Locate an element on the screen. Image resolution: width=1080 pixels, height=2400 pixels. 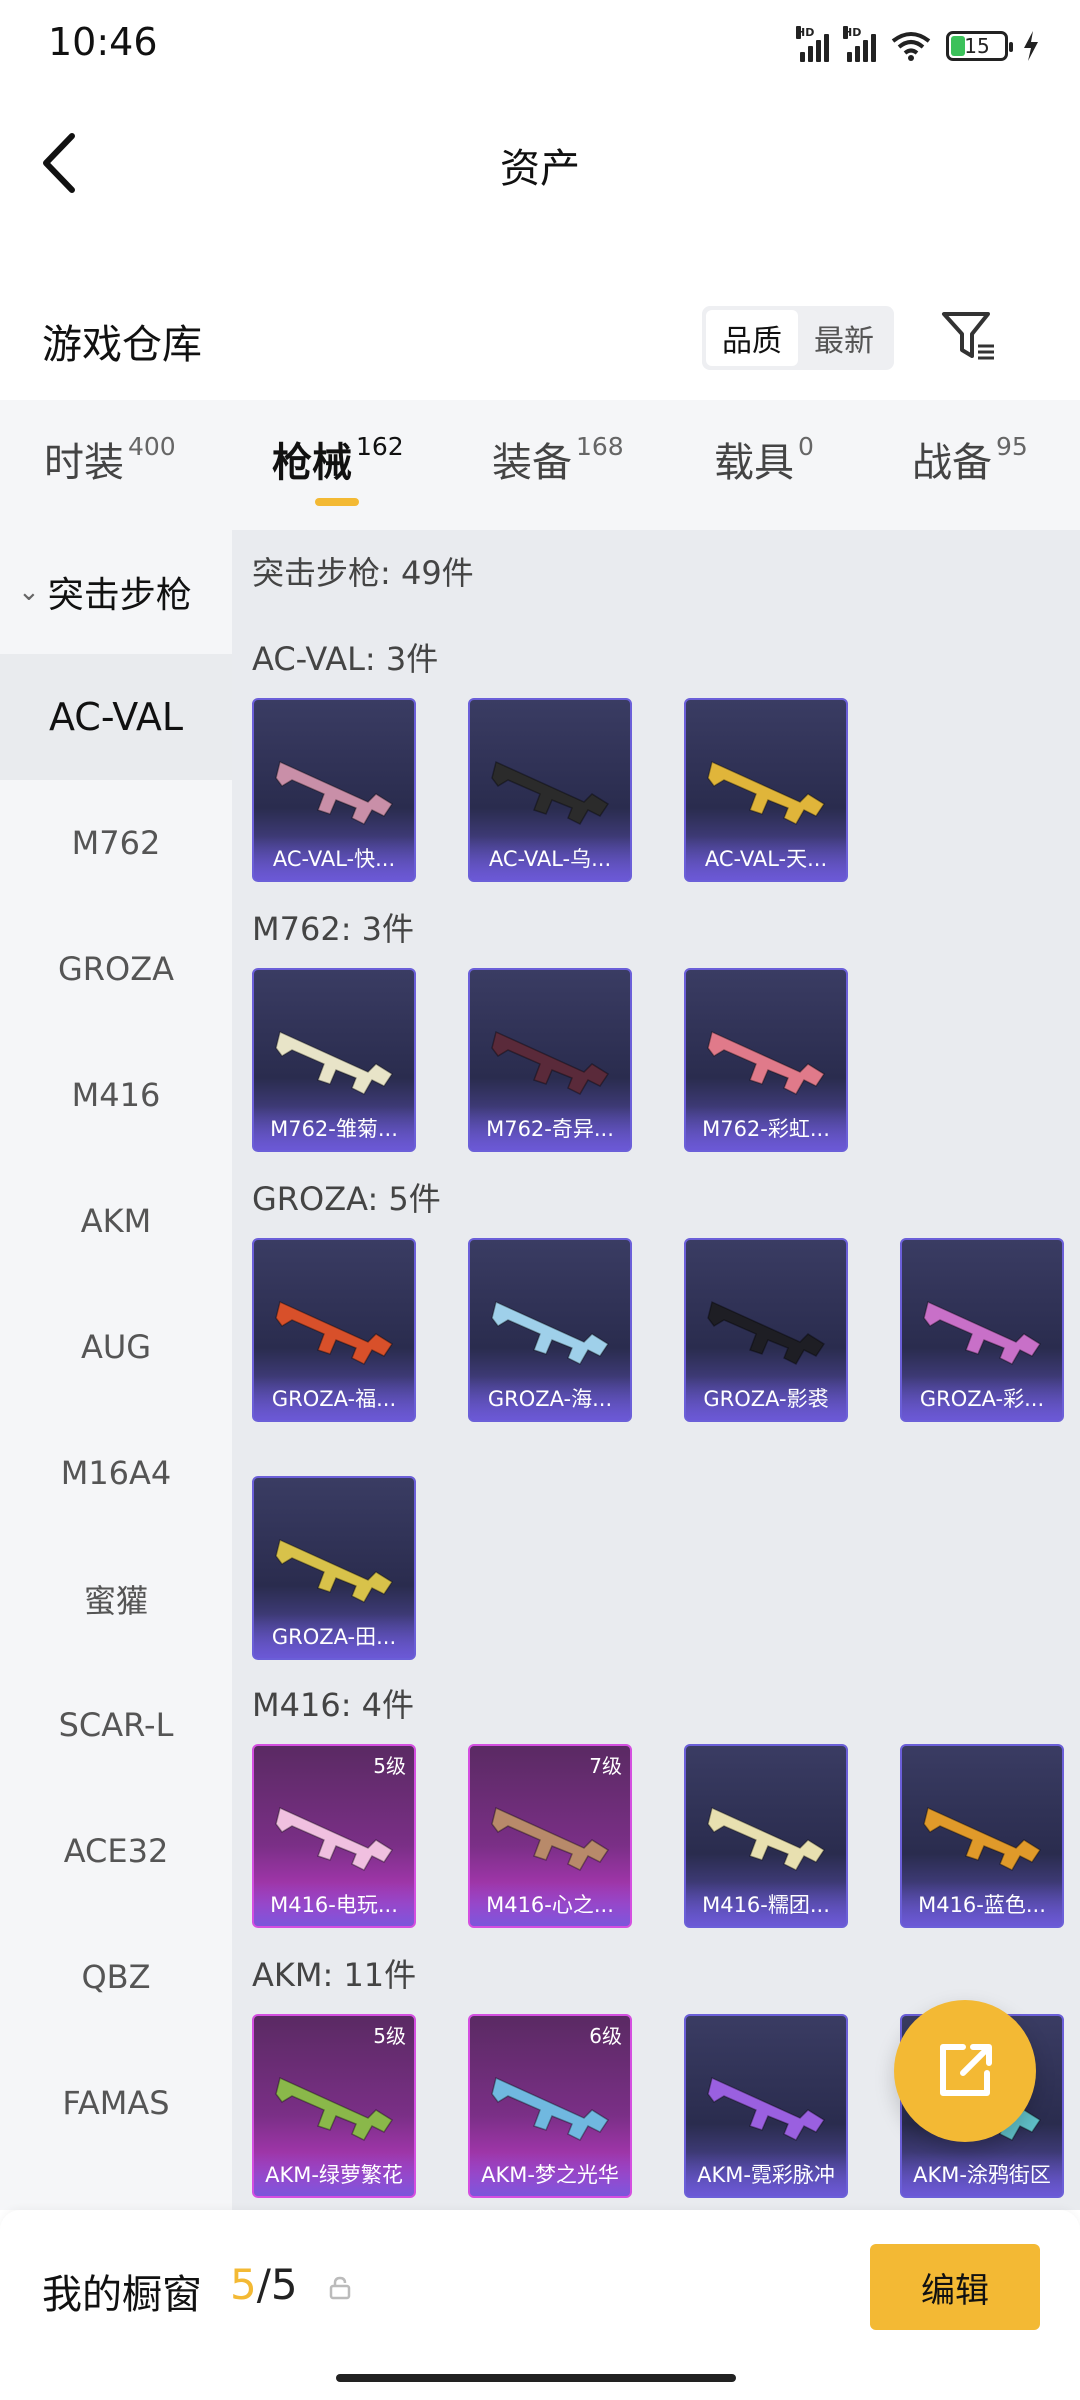
weapon-card: 6级 AKM-梦之光华 is located at coordinates (550, 2106).